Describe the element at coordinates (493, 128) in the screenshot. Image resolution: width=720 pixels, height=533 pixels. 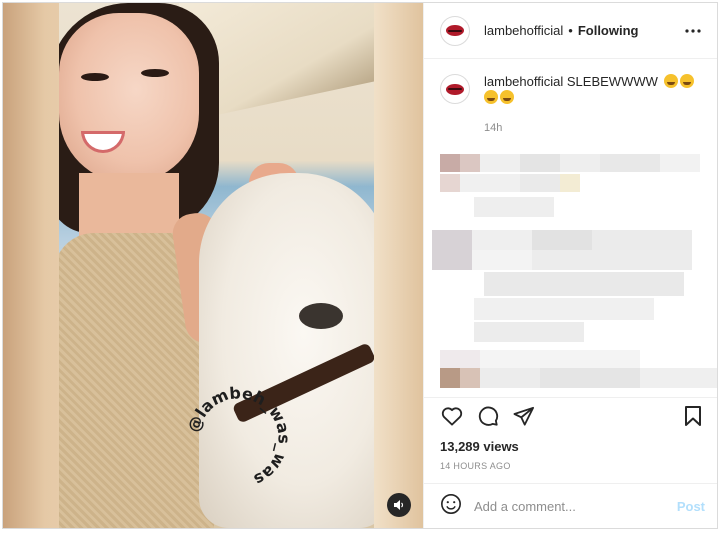
I see `caption-timestamp: 14h` at that location.